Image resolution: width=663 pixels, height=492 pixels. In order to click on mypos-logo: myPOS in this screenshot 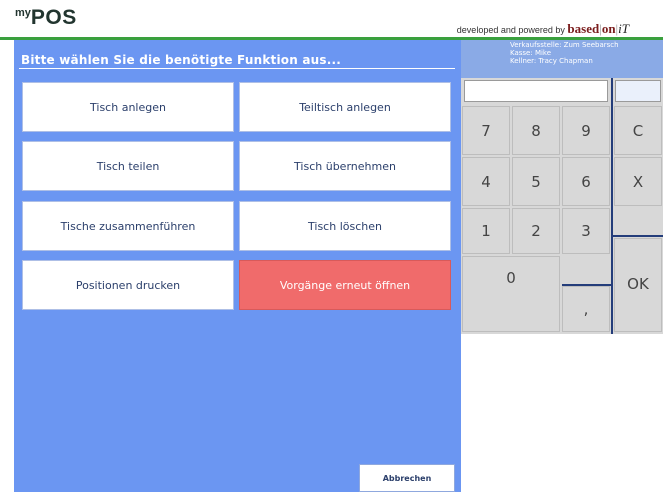, I will do `click(46, 18)`.